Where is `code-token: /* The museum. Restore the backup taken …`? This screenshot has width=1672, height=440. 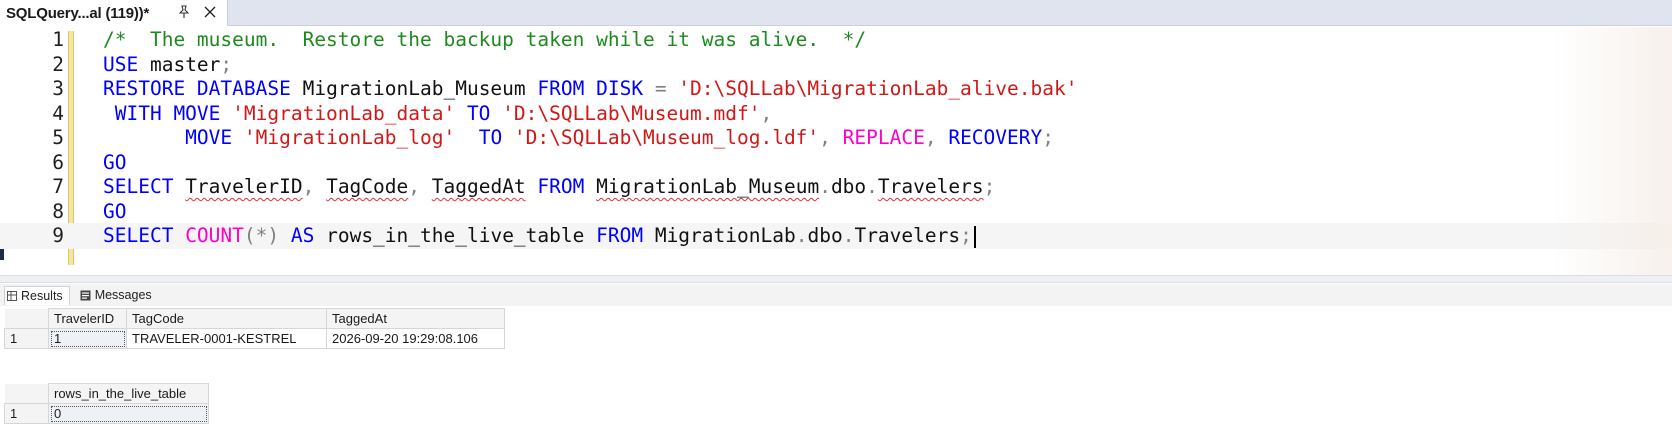
code-token: /* The museum. Restore the backup taken … is located at coordinates (485, 39).